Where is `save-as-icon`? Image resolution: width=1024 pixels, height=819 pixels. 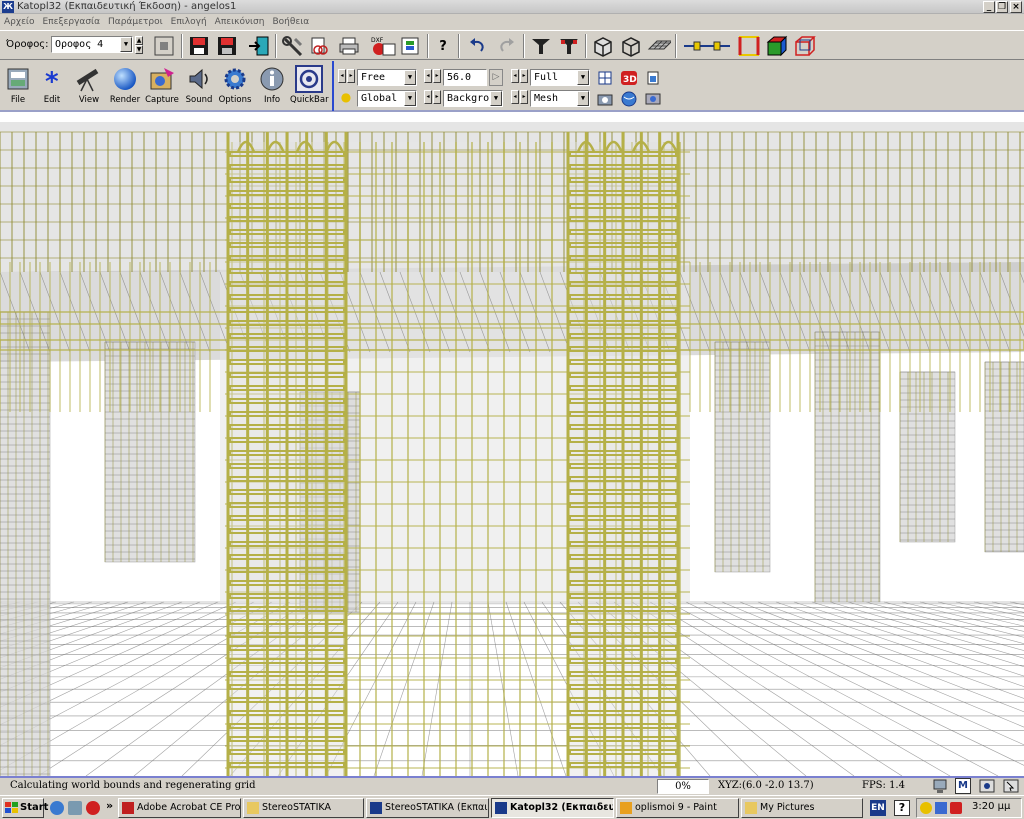
save-as-icon is located at coordinates (227, 46).